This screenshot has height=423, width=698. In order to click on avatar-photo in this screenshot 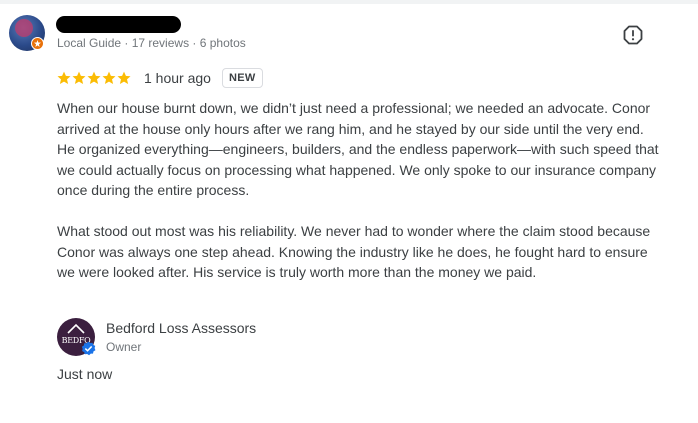, I will do `click(24, 28)`.